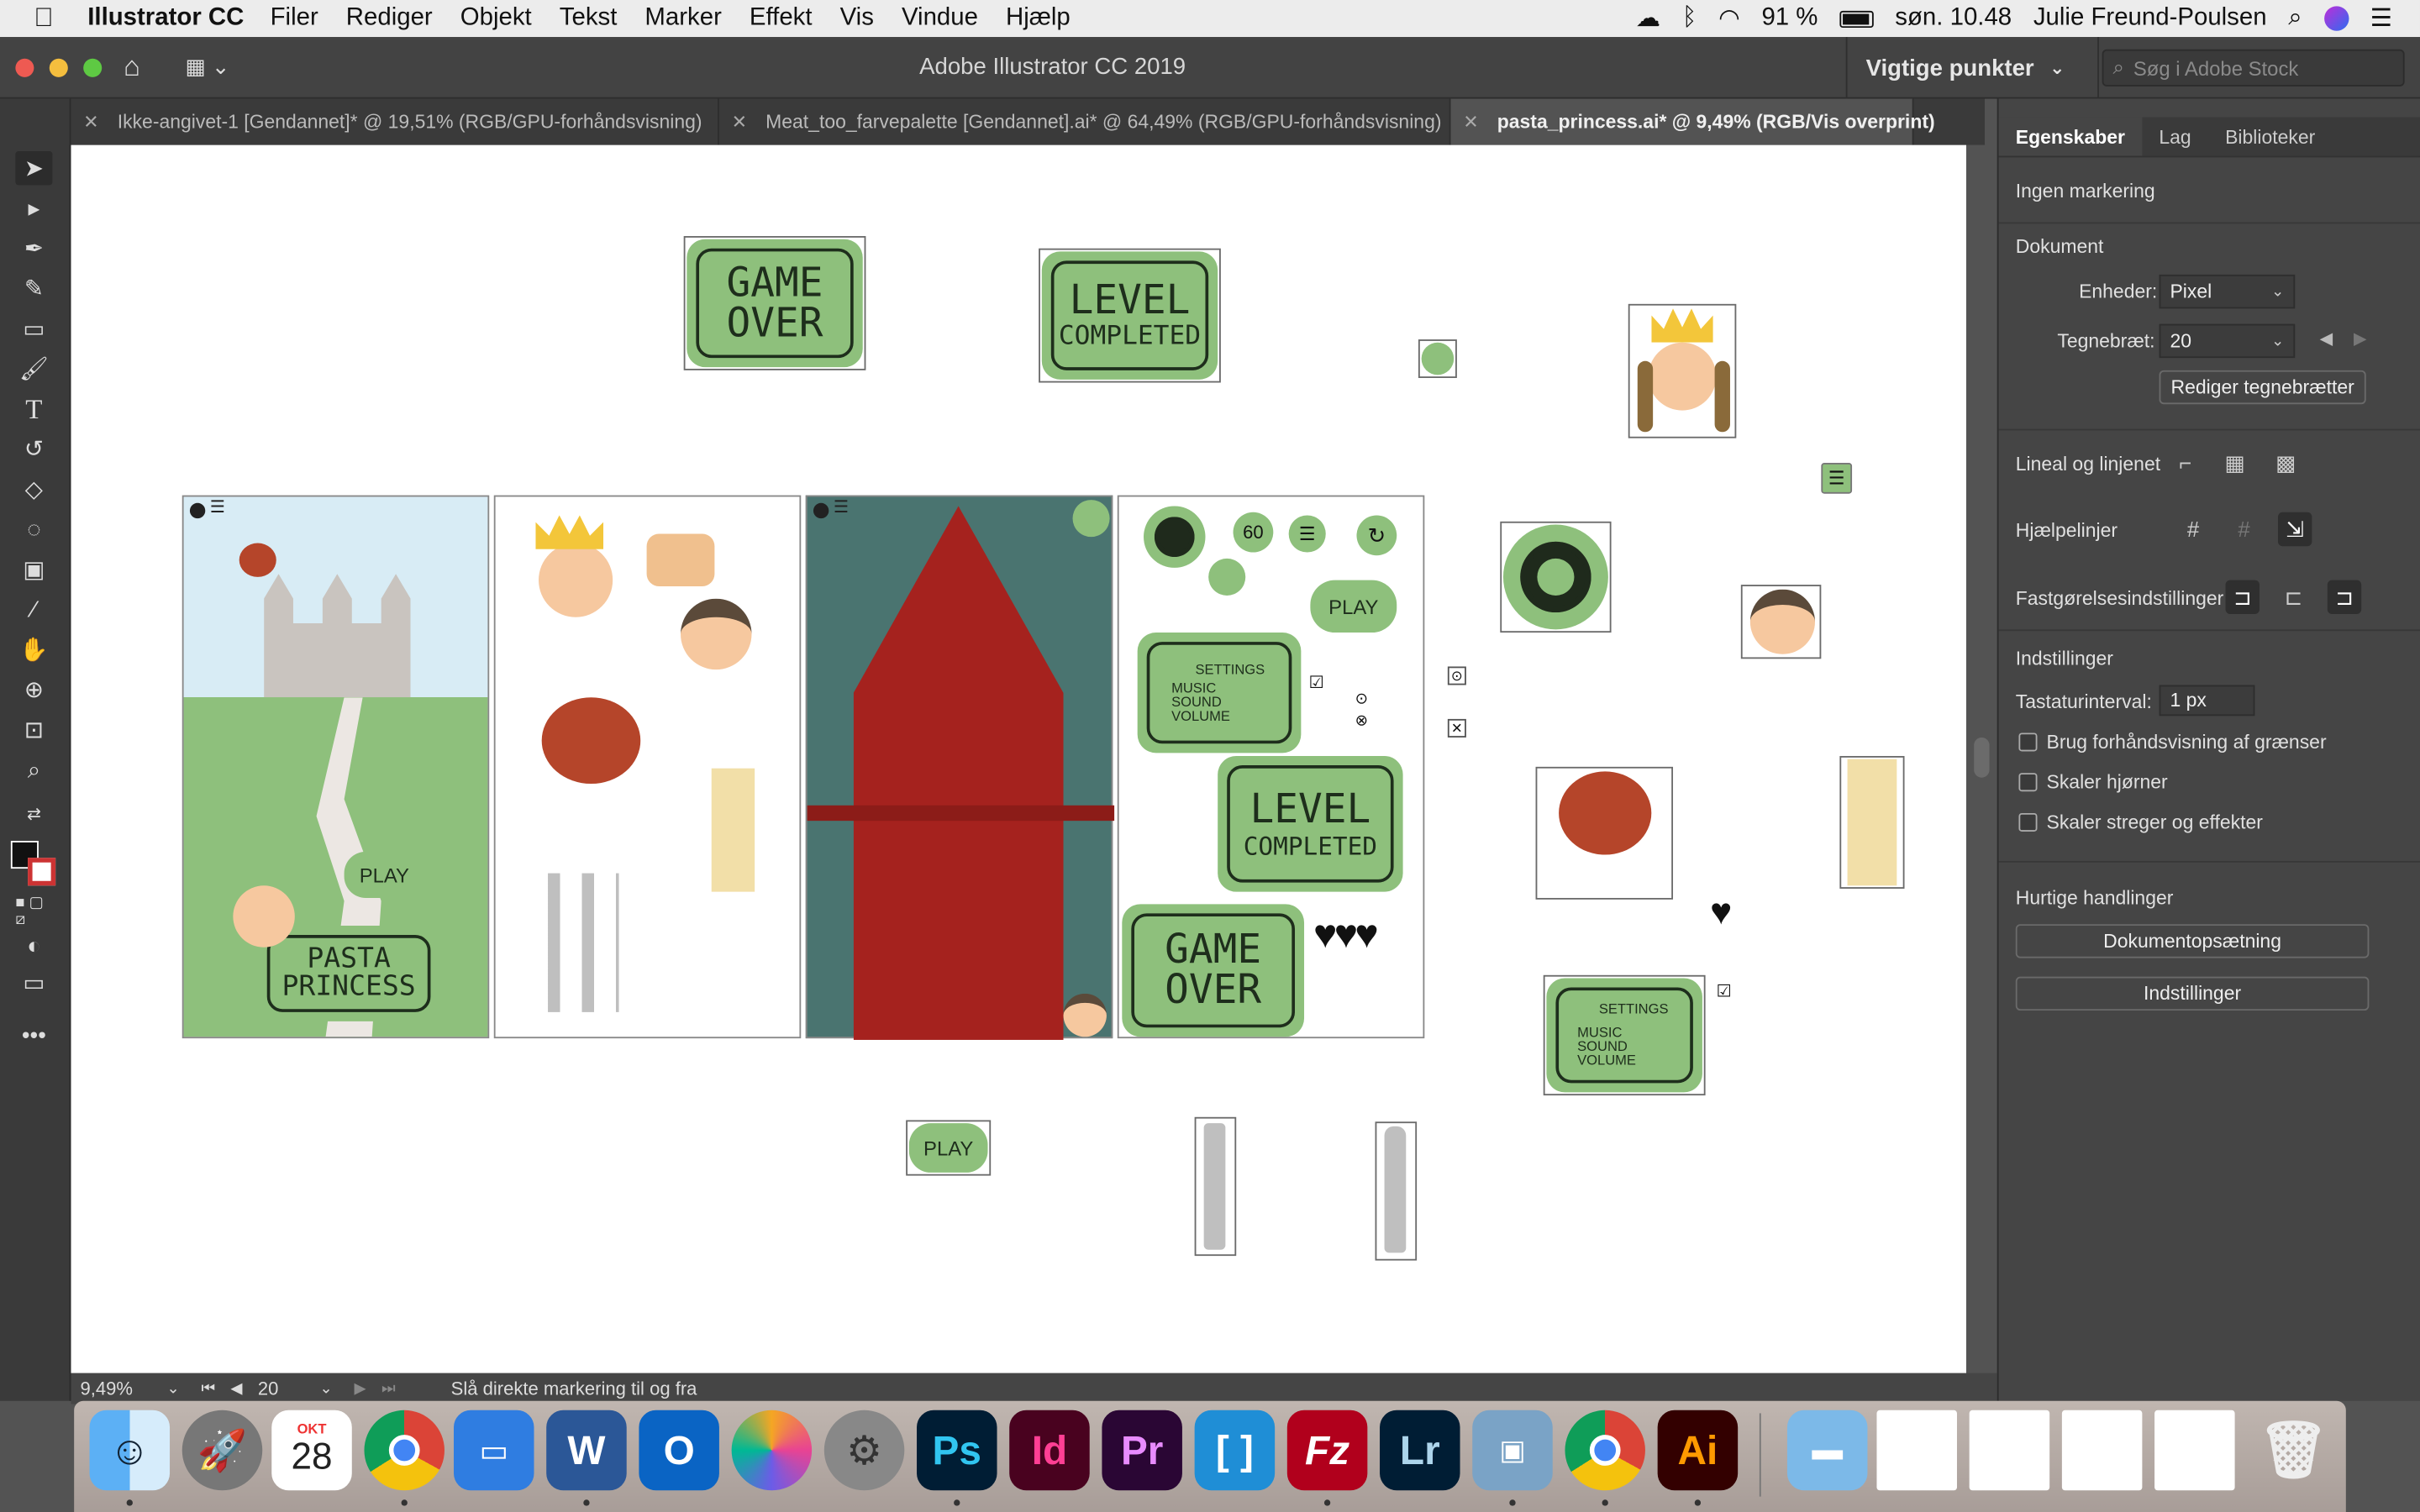 The height and width of the screenshot is (1512, 2420). What do you see at coordinates (34, 730) in the screenshot?
I see `artboard-tool-icon: ⊡` at bounding box center [34, 730].